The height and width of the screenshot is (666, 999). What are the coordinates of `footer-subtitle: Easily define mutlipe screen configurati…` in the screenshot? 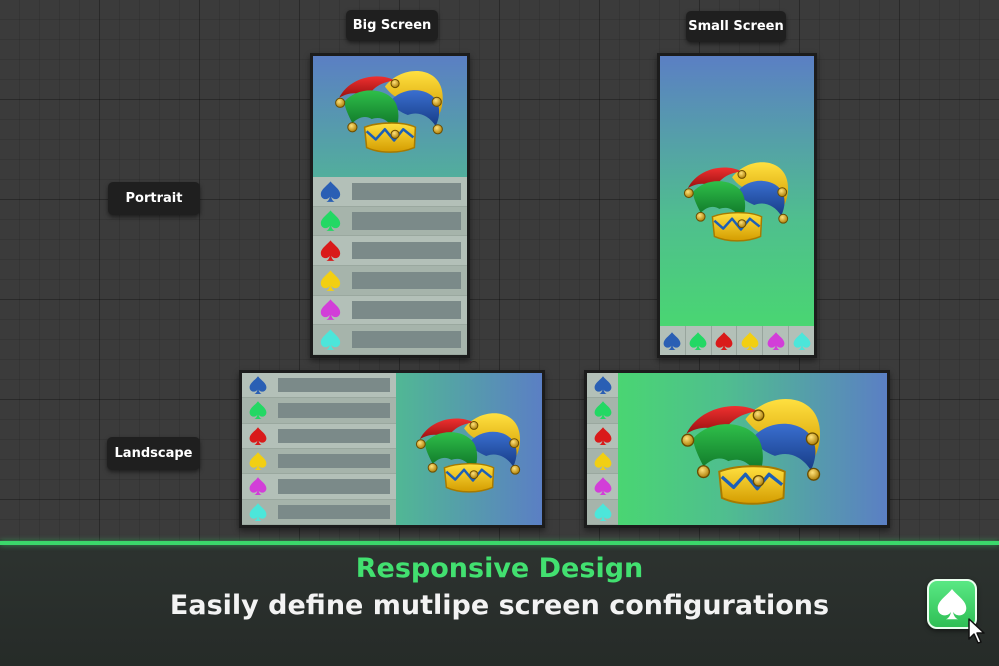 It's located at (499, 605).